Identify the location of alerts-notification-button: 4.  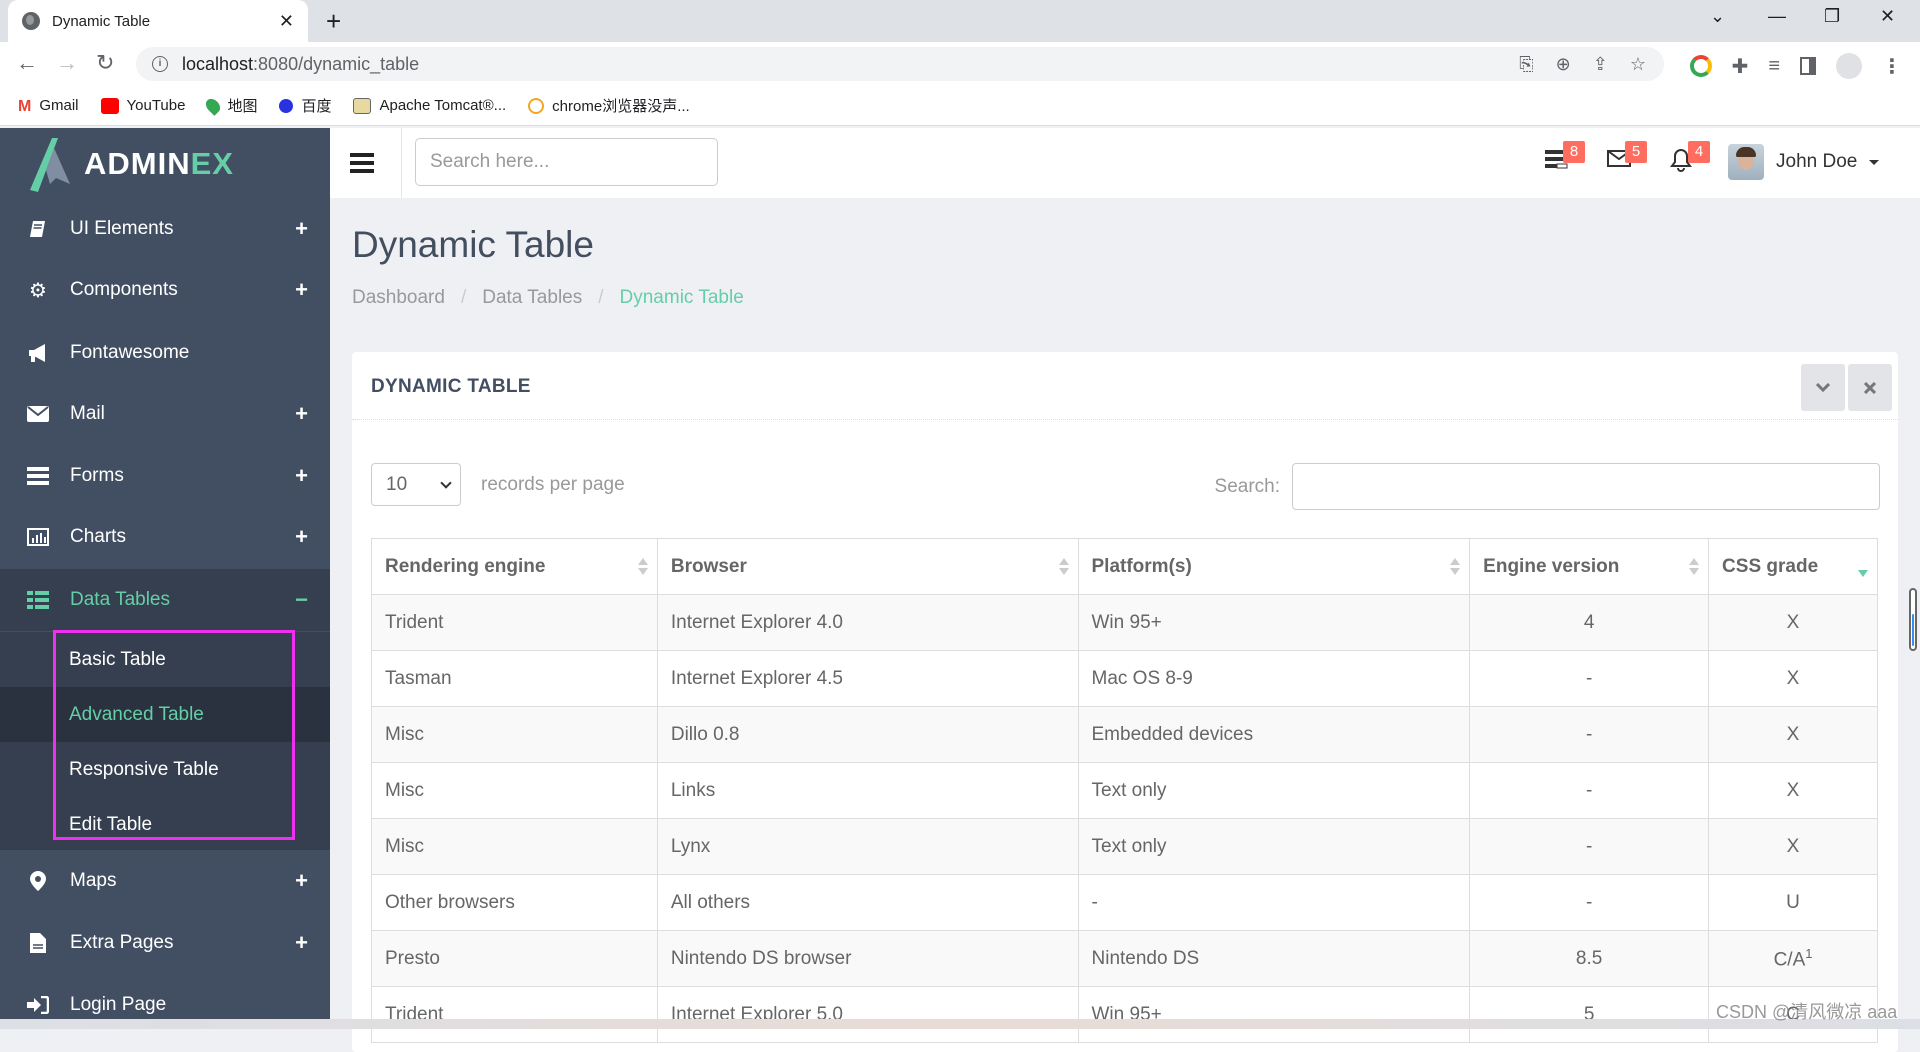
(1690, 157).